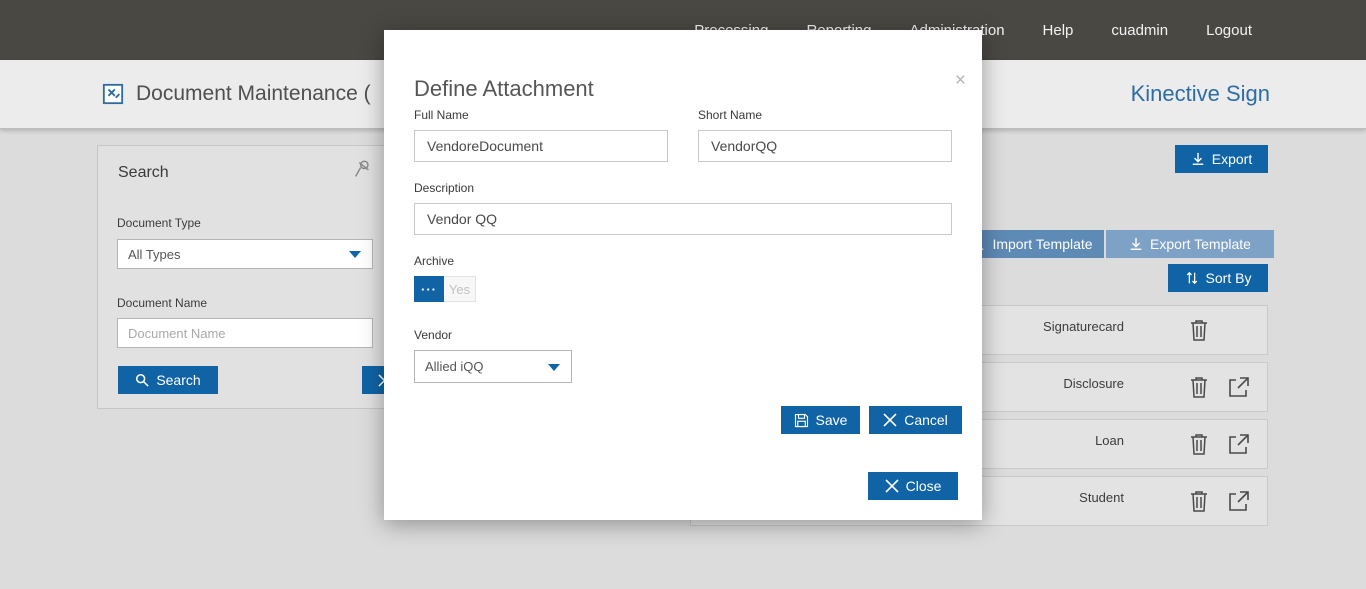 The width and height of the screenshot is (1366, 589). I want to click on search-button-label: Search, so click(178, 380).